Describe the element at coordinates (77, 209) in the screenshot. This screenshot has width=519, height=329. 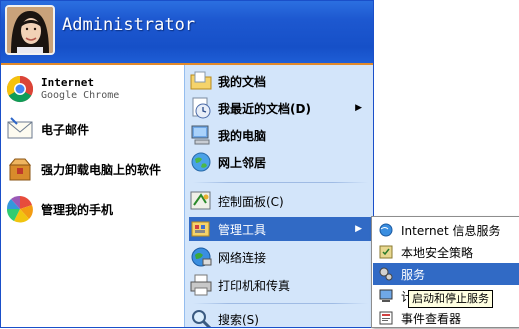
I see `menu-item-phone-manager-label: 管理我的手机` at that location.